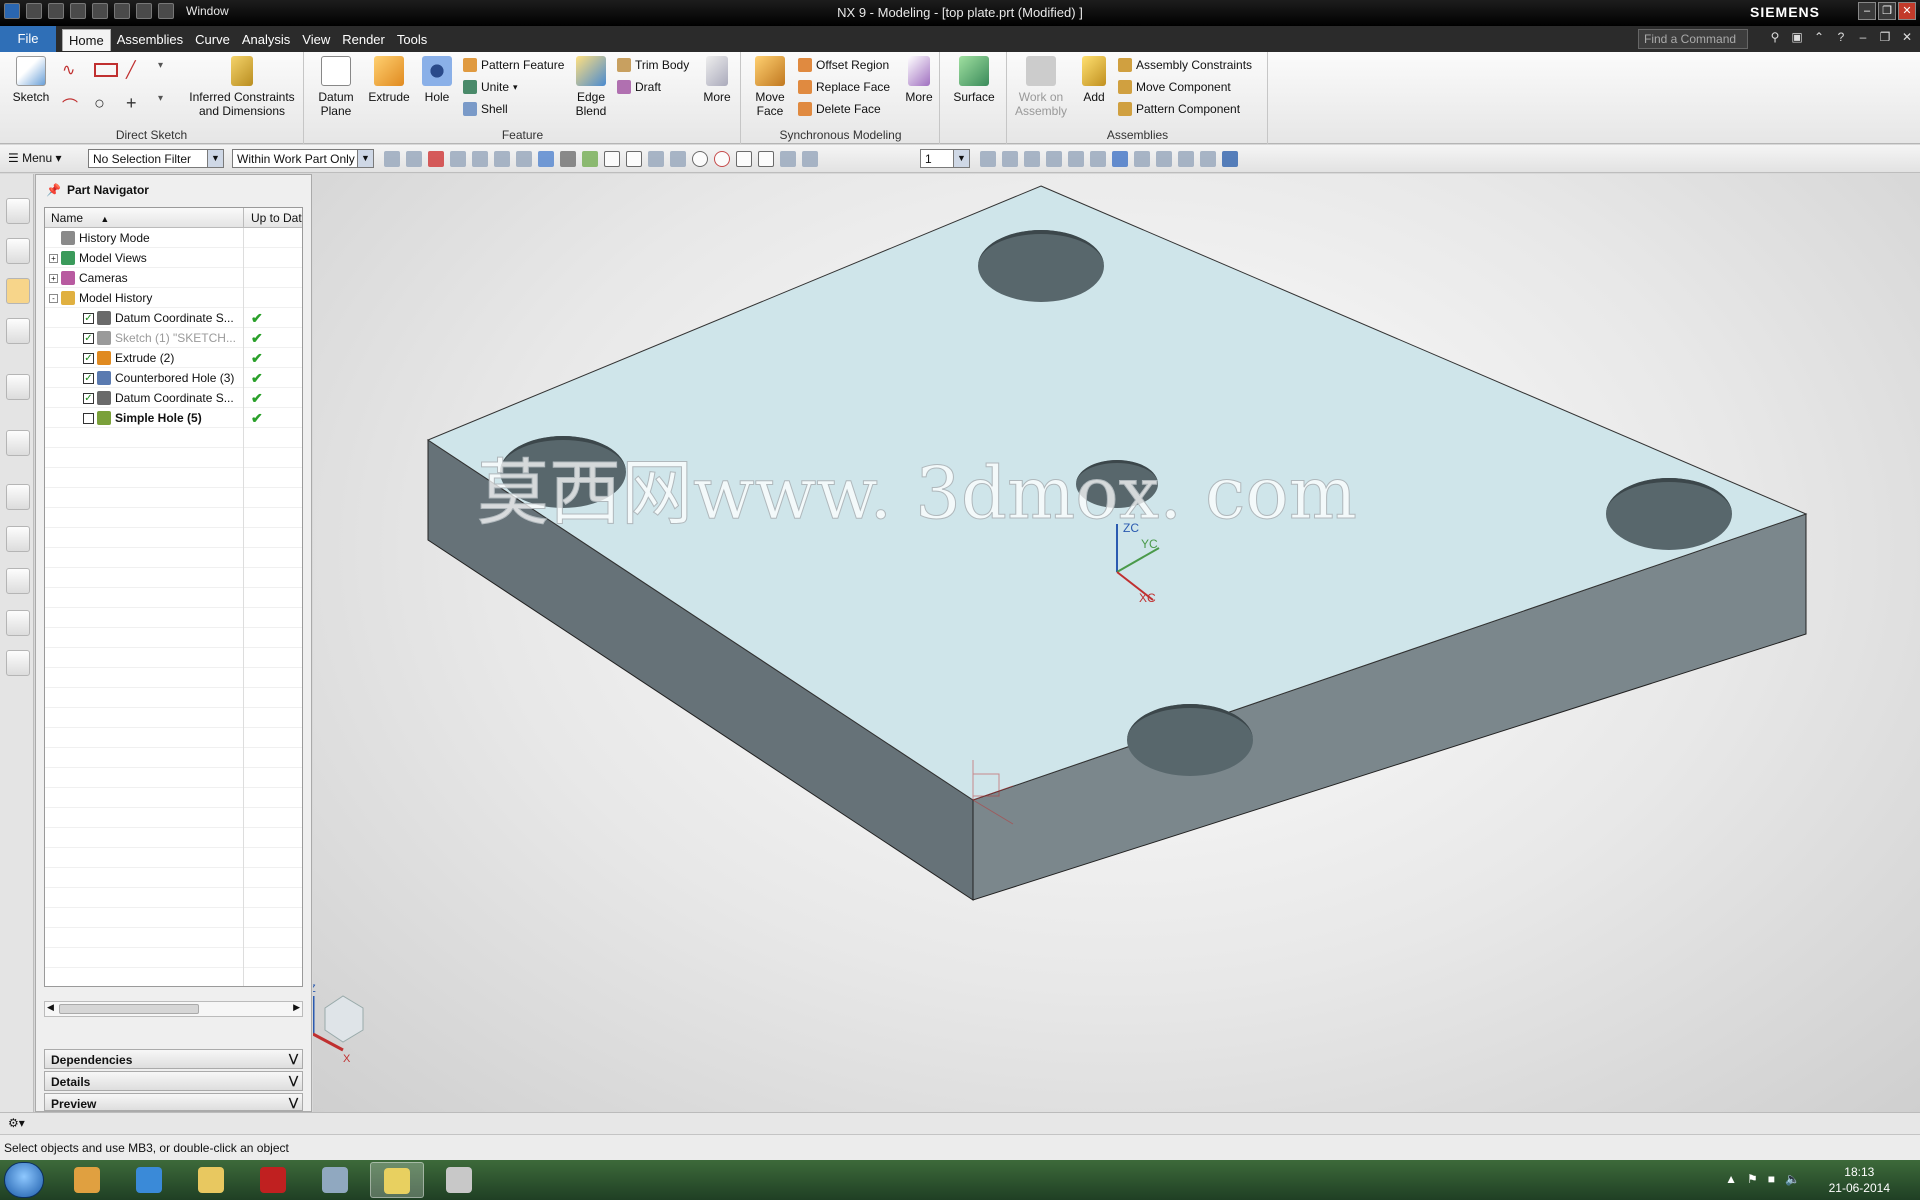 The image size is (1920, 1200). Describe the element at coordinates (485, 109) in the screenshot. I see `shell-button: Shell` at that location.